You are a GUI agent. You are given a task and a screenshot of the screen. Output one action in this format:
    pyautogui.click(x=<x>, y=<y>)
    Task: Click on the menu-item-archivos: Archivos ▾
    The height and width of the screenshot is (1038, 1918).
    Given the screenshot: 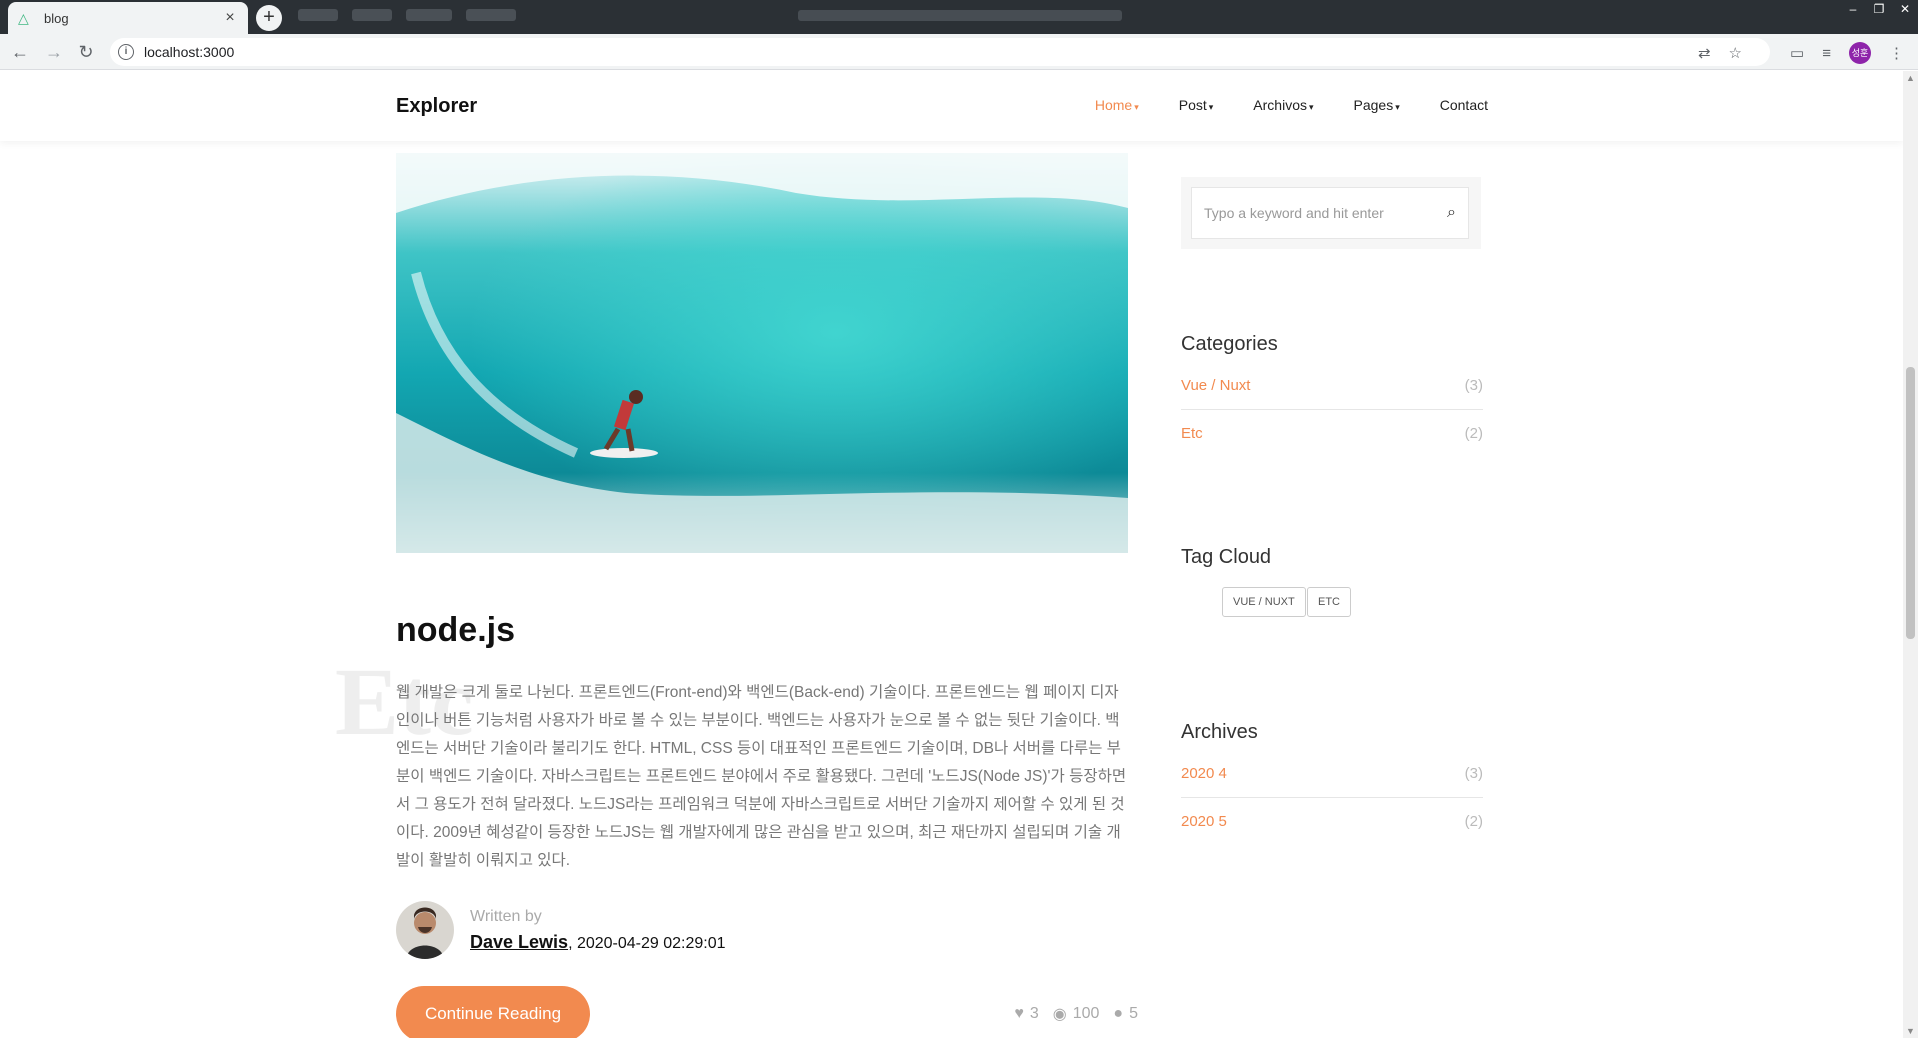 What is the action you would take?
    pyautogui.click(x=1283, y=105)
    